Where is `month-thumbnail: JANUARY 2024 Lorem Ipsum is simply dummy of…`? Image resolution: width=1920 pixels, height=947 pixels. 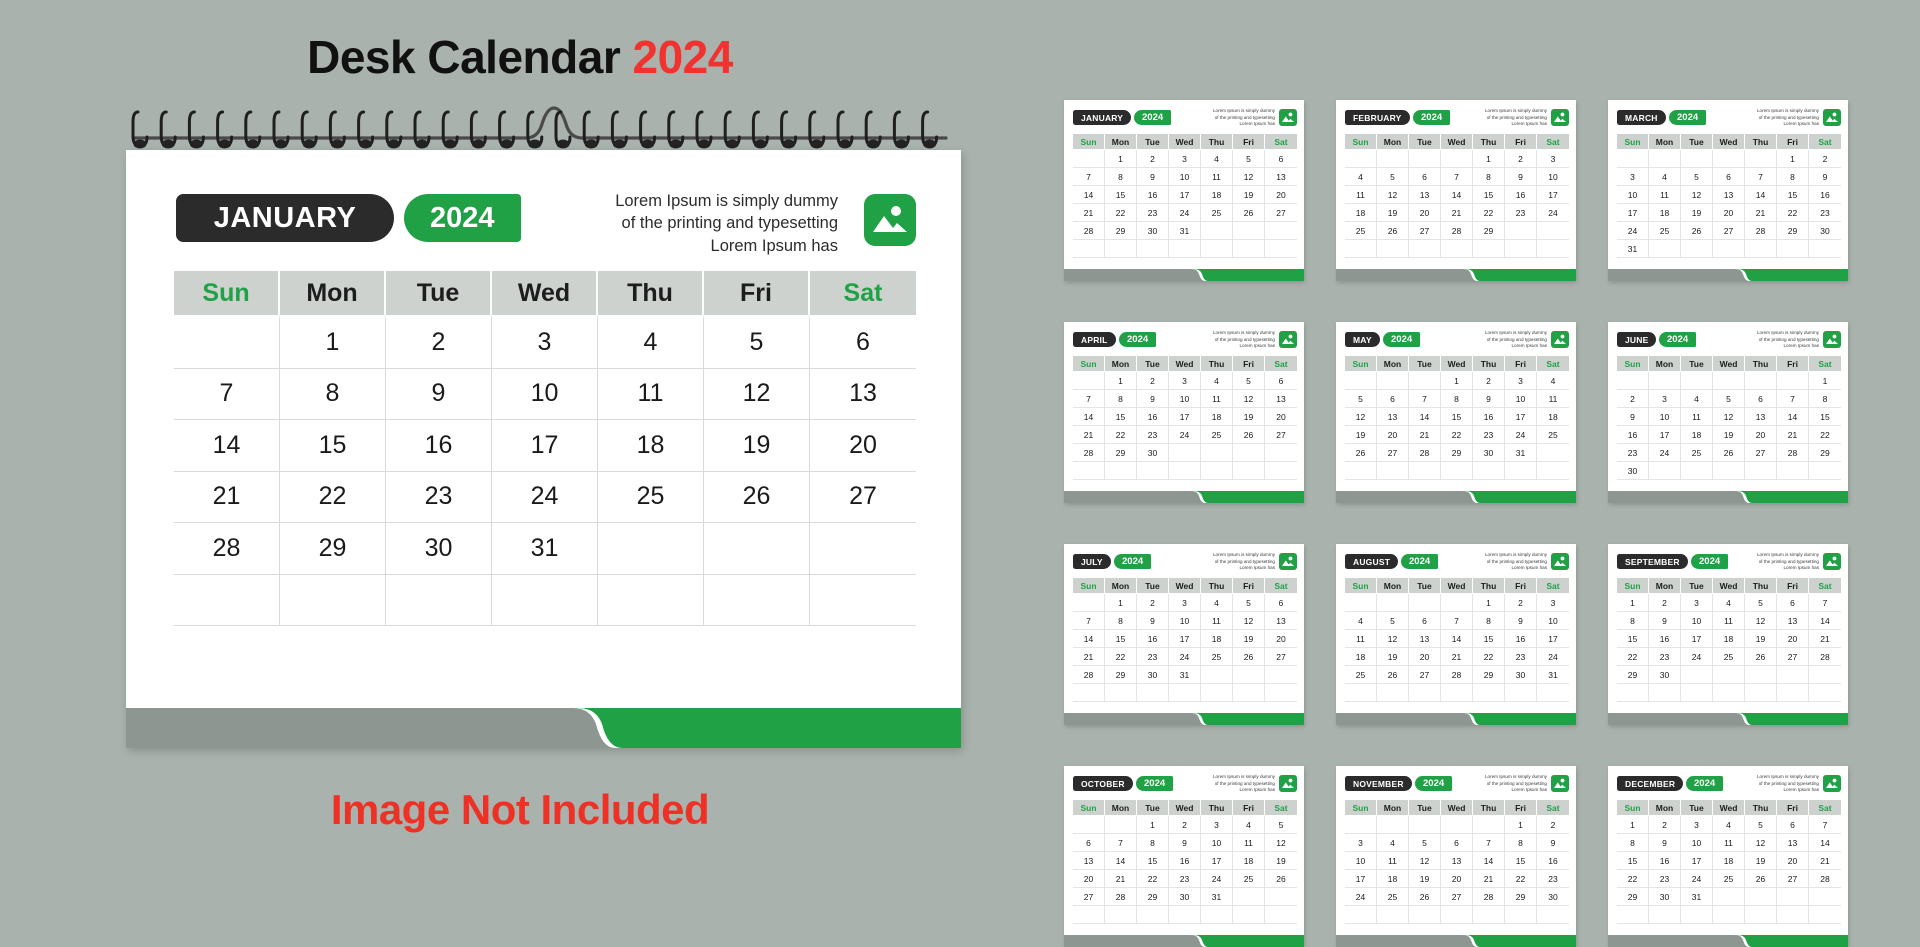 month-thumbnail: JANUARY 2024 Lorem Ipsum is simply dummy of… is located at coordinates (1184, 190).